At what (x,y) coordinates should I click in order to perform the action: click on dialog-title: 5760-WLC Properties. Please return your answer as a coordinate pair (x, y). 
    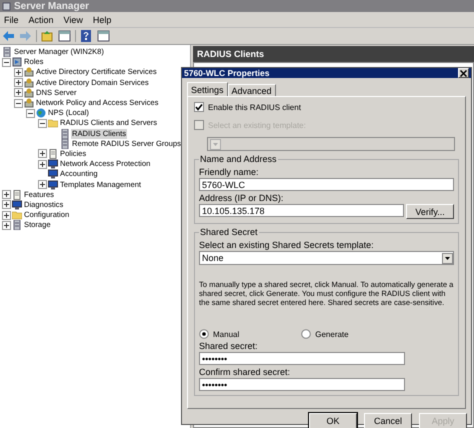
    Looking at the image, I should click on (227, 73).